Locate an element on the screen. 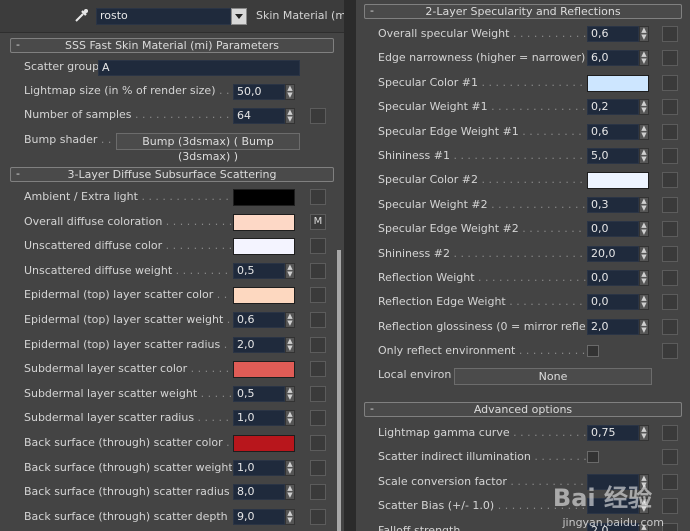 This screenshot has height=531, width=690. value-field: 2,0 is located at coordinates (613, 327).